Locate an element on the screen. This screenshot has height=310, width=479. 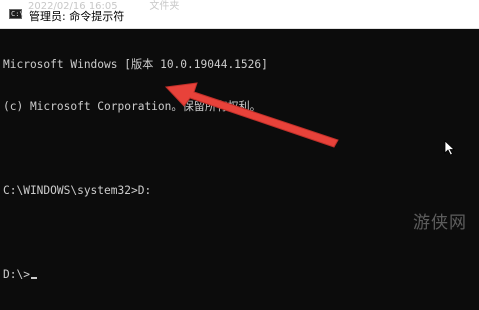
watermark: 游侠网 is located at coordinates (440, 223).